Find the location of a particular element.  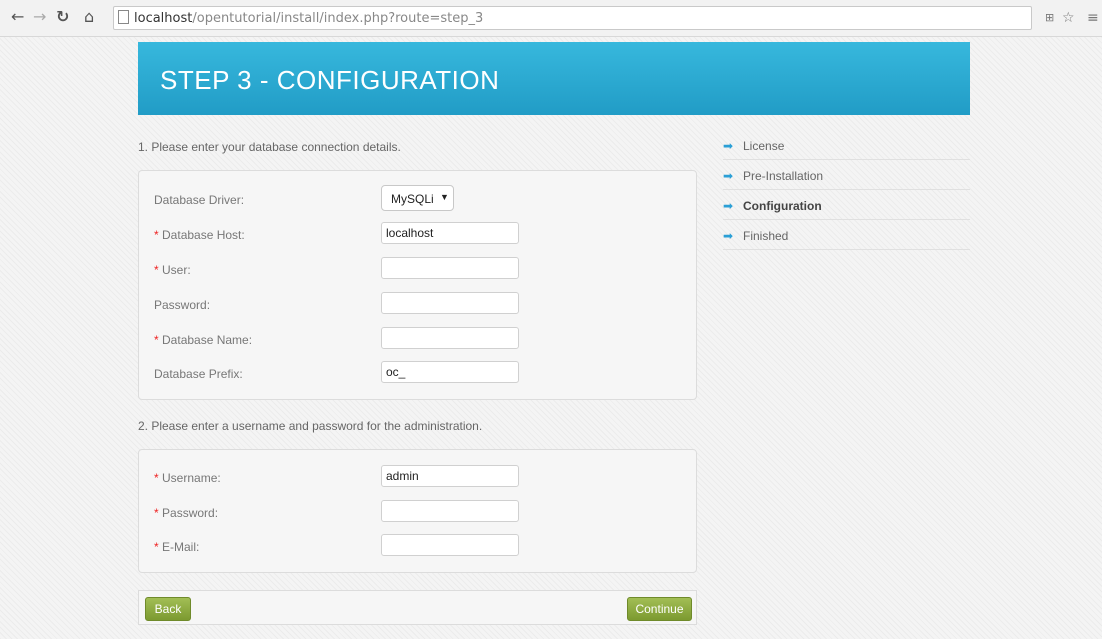

step-header: STEP 3 - CONFIGURATION is located at coordinates (554, 78).